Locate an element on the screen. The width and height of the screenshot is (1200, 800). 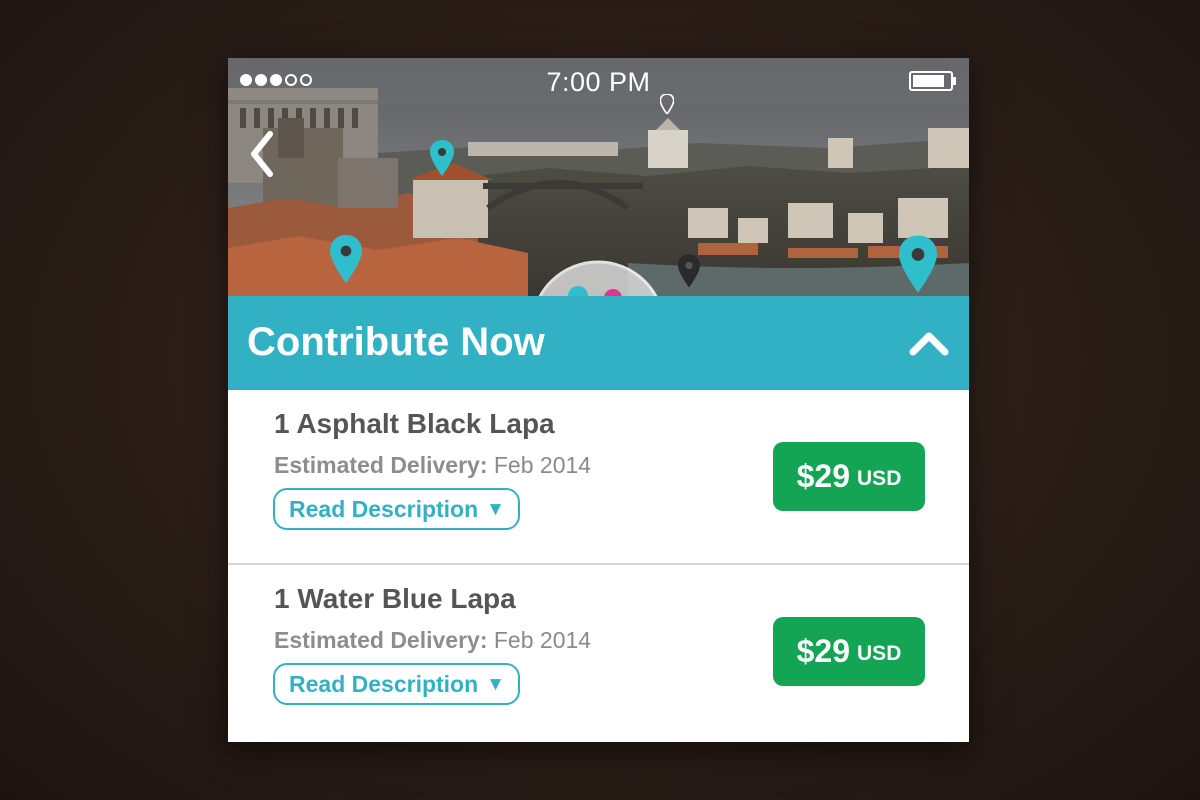
contribute-header: Contribute Now is located at coordinates (598, 343).